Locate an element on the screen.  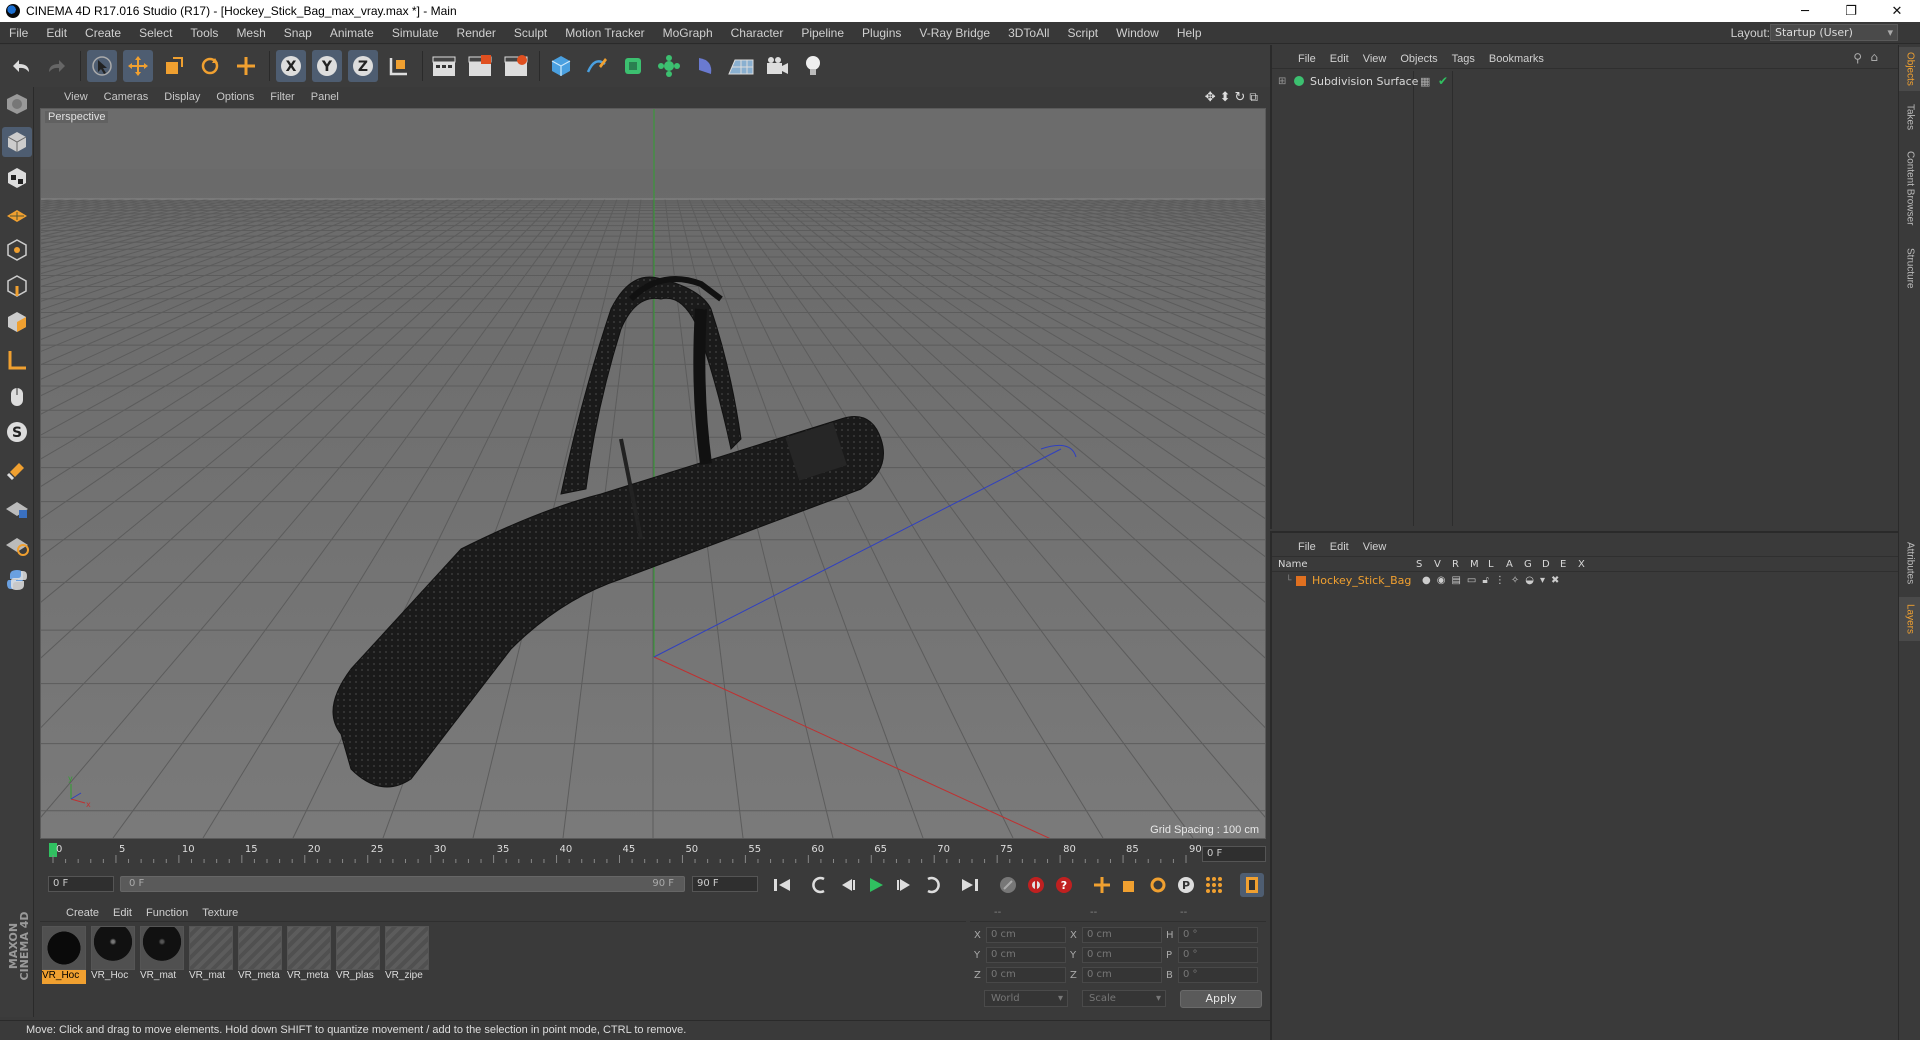
axis-mode-button is located at coordinates (17, 360).